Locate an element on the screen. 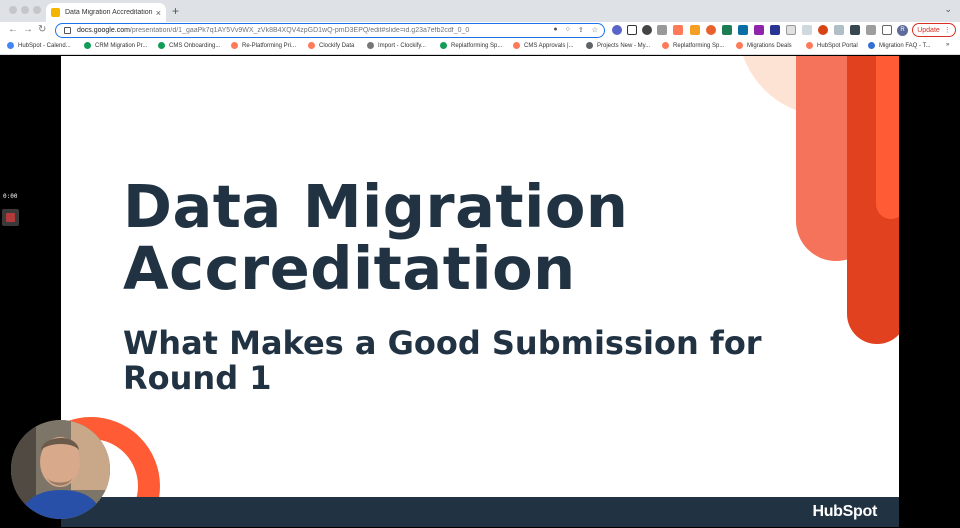 The width and height of the screenshot is (960, 528). zoom-icon: ○ is located at coordinates (568, 30).